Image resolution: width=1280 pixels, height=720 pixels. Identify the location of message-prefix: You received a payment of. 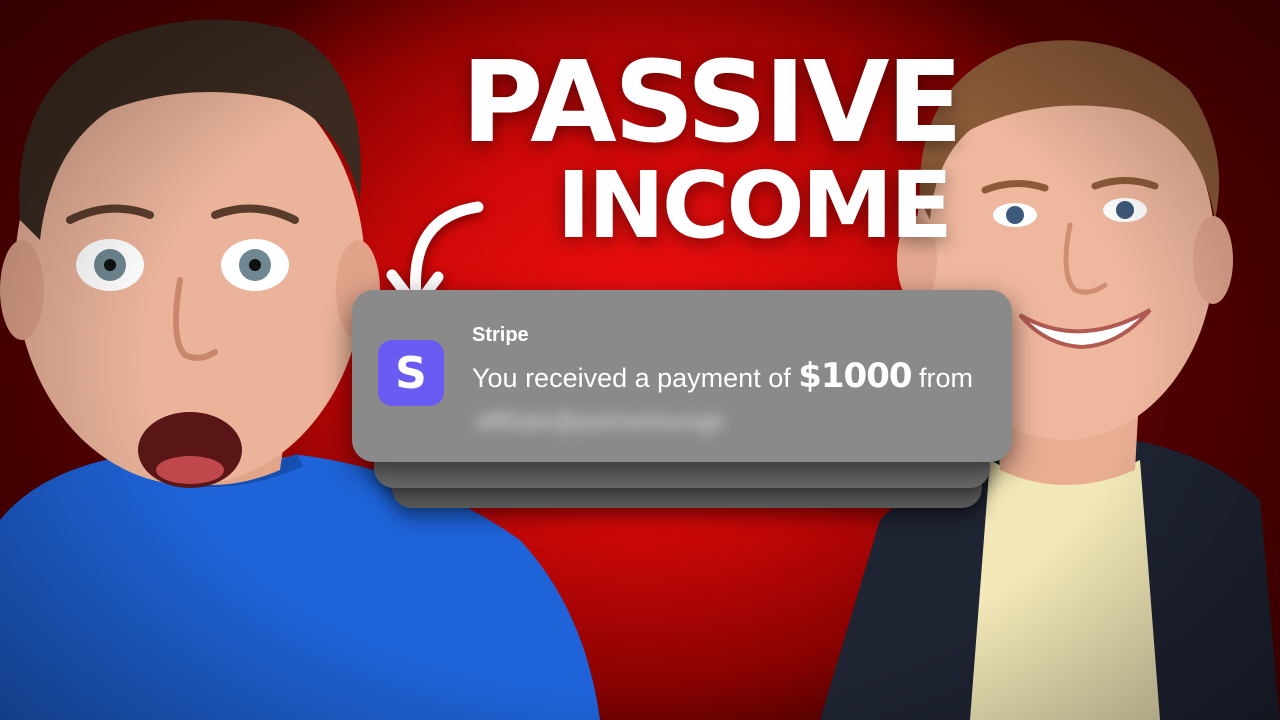
(635, 378).